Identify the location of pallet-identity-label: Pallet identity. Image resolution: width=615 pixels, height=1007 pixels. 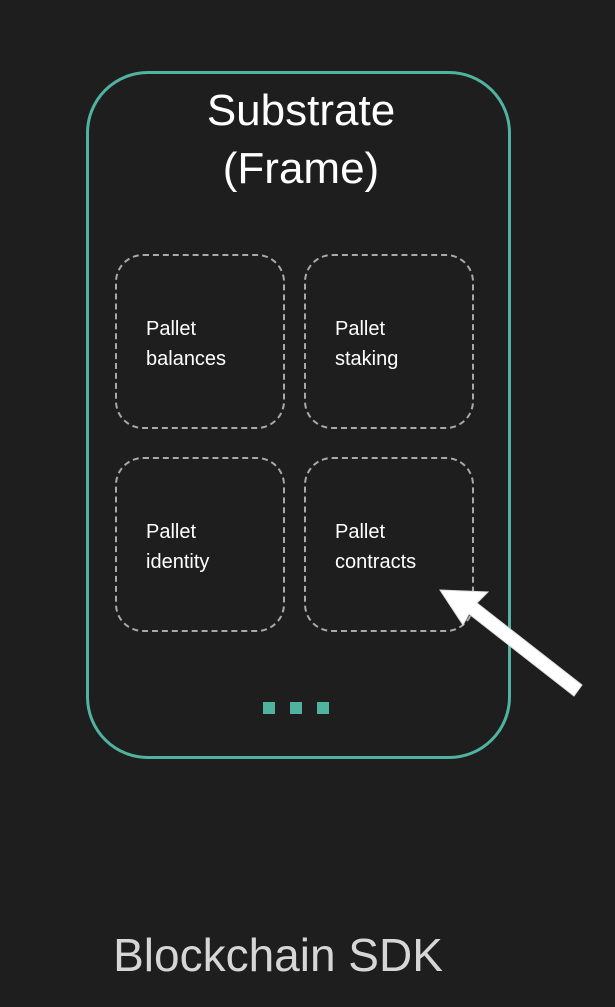
(177, 547).